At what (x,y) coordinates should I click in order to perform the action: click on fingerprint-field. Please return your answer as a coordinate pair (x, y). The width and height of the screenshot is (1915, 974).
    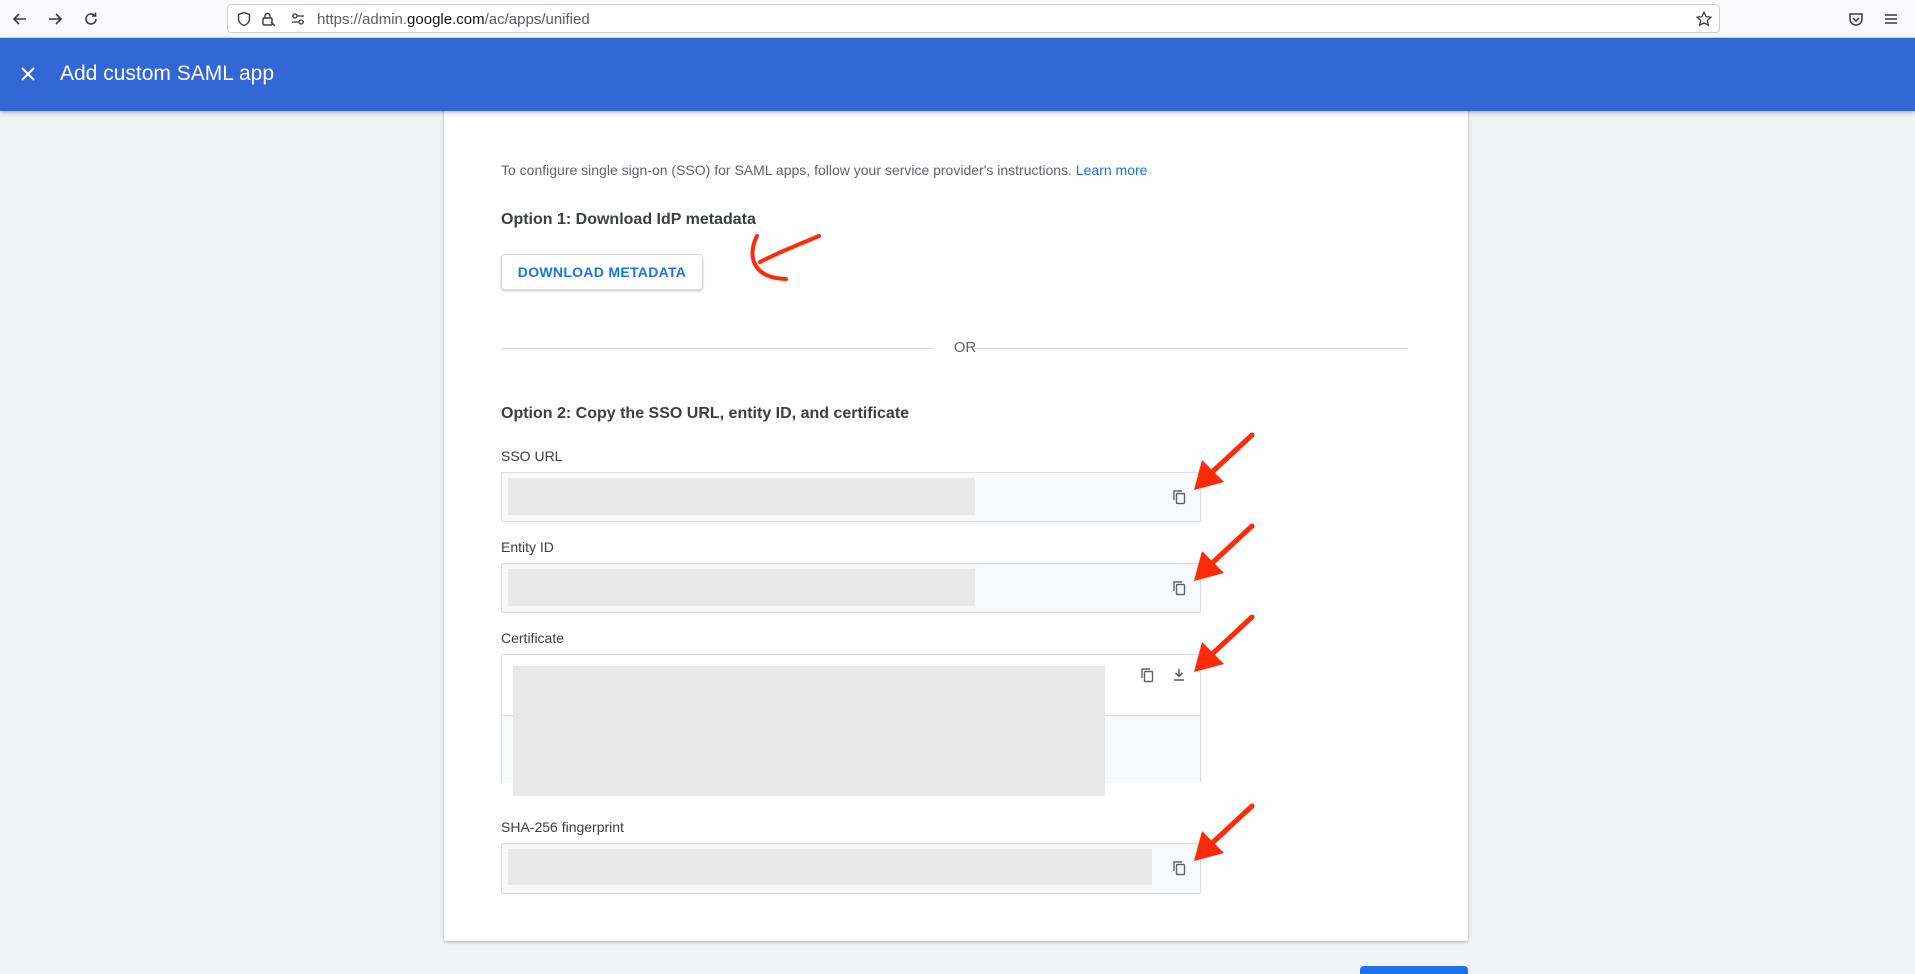
    Looking at the image, I should click on (851, 868).